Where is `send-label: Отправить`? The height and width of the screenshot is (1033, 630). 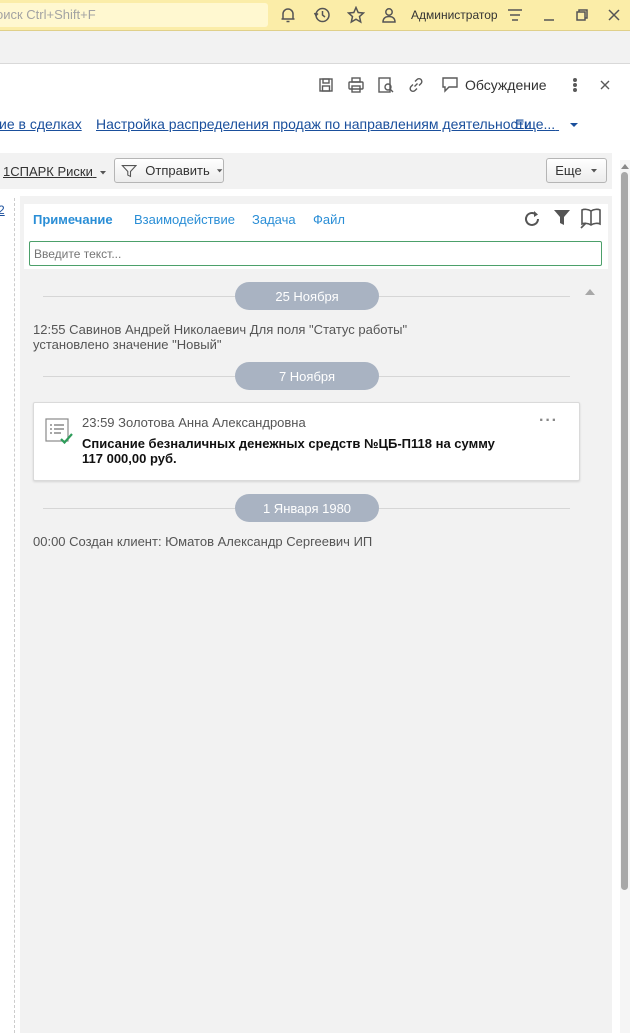 send-label: Отправить is located at coordinates (177, 170).